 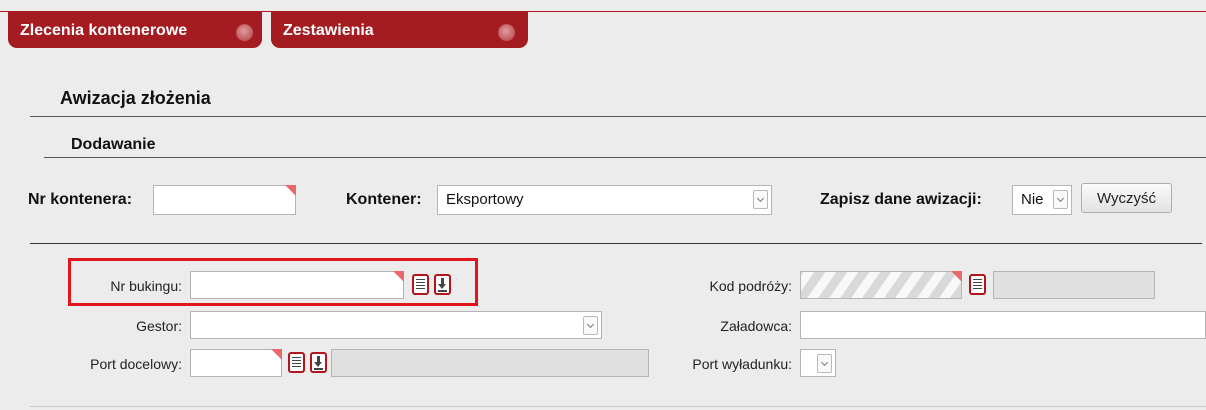 I want to click on container-type-value: Eksportowy, so click(x=485, y=199).